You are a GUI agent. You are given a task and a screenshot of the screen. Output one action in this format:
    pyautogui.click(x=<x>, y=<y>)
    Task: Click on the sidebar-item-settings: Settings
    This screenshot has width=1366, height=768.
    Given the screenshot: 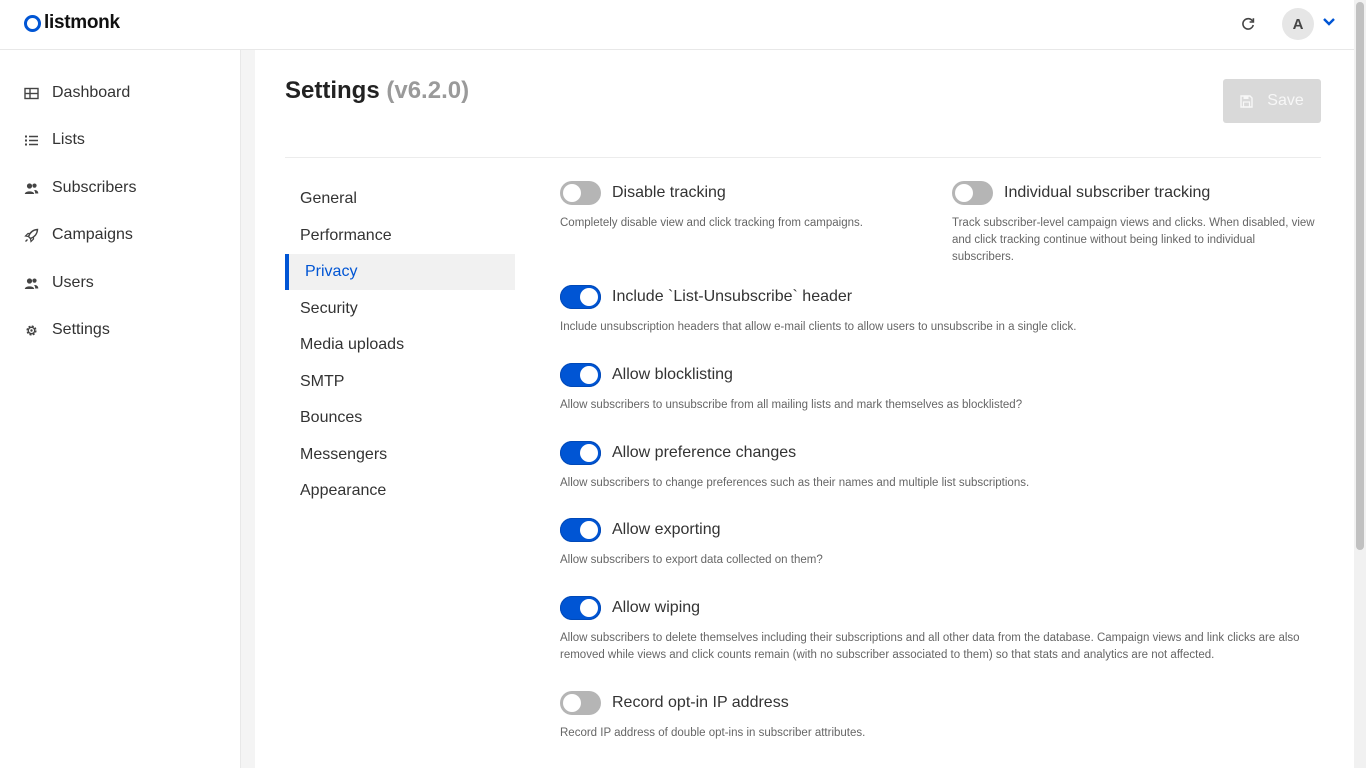 What is the action you would take?
    pyautogui.click(x=124, y=330)
    